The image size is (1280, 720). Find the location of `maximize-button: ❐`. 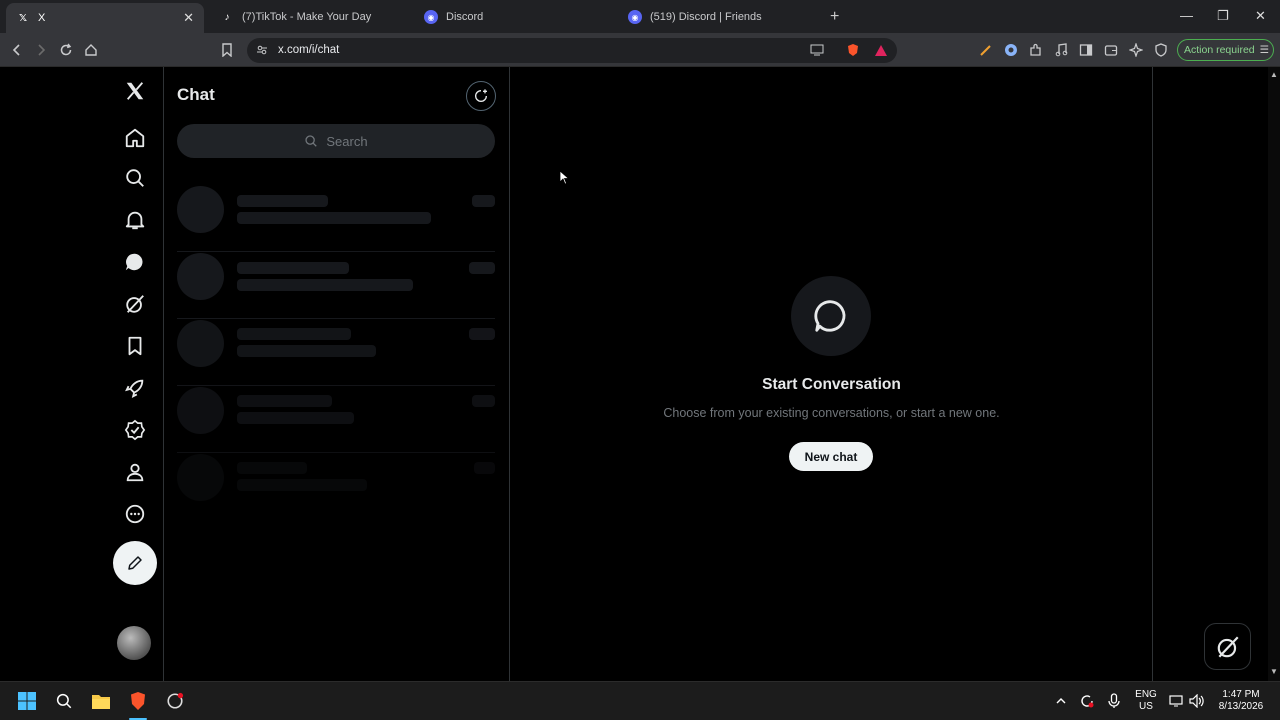

maximize-button: ❐ is located at coordinates (1223, 16).